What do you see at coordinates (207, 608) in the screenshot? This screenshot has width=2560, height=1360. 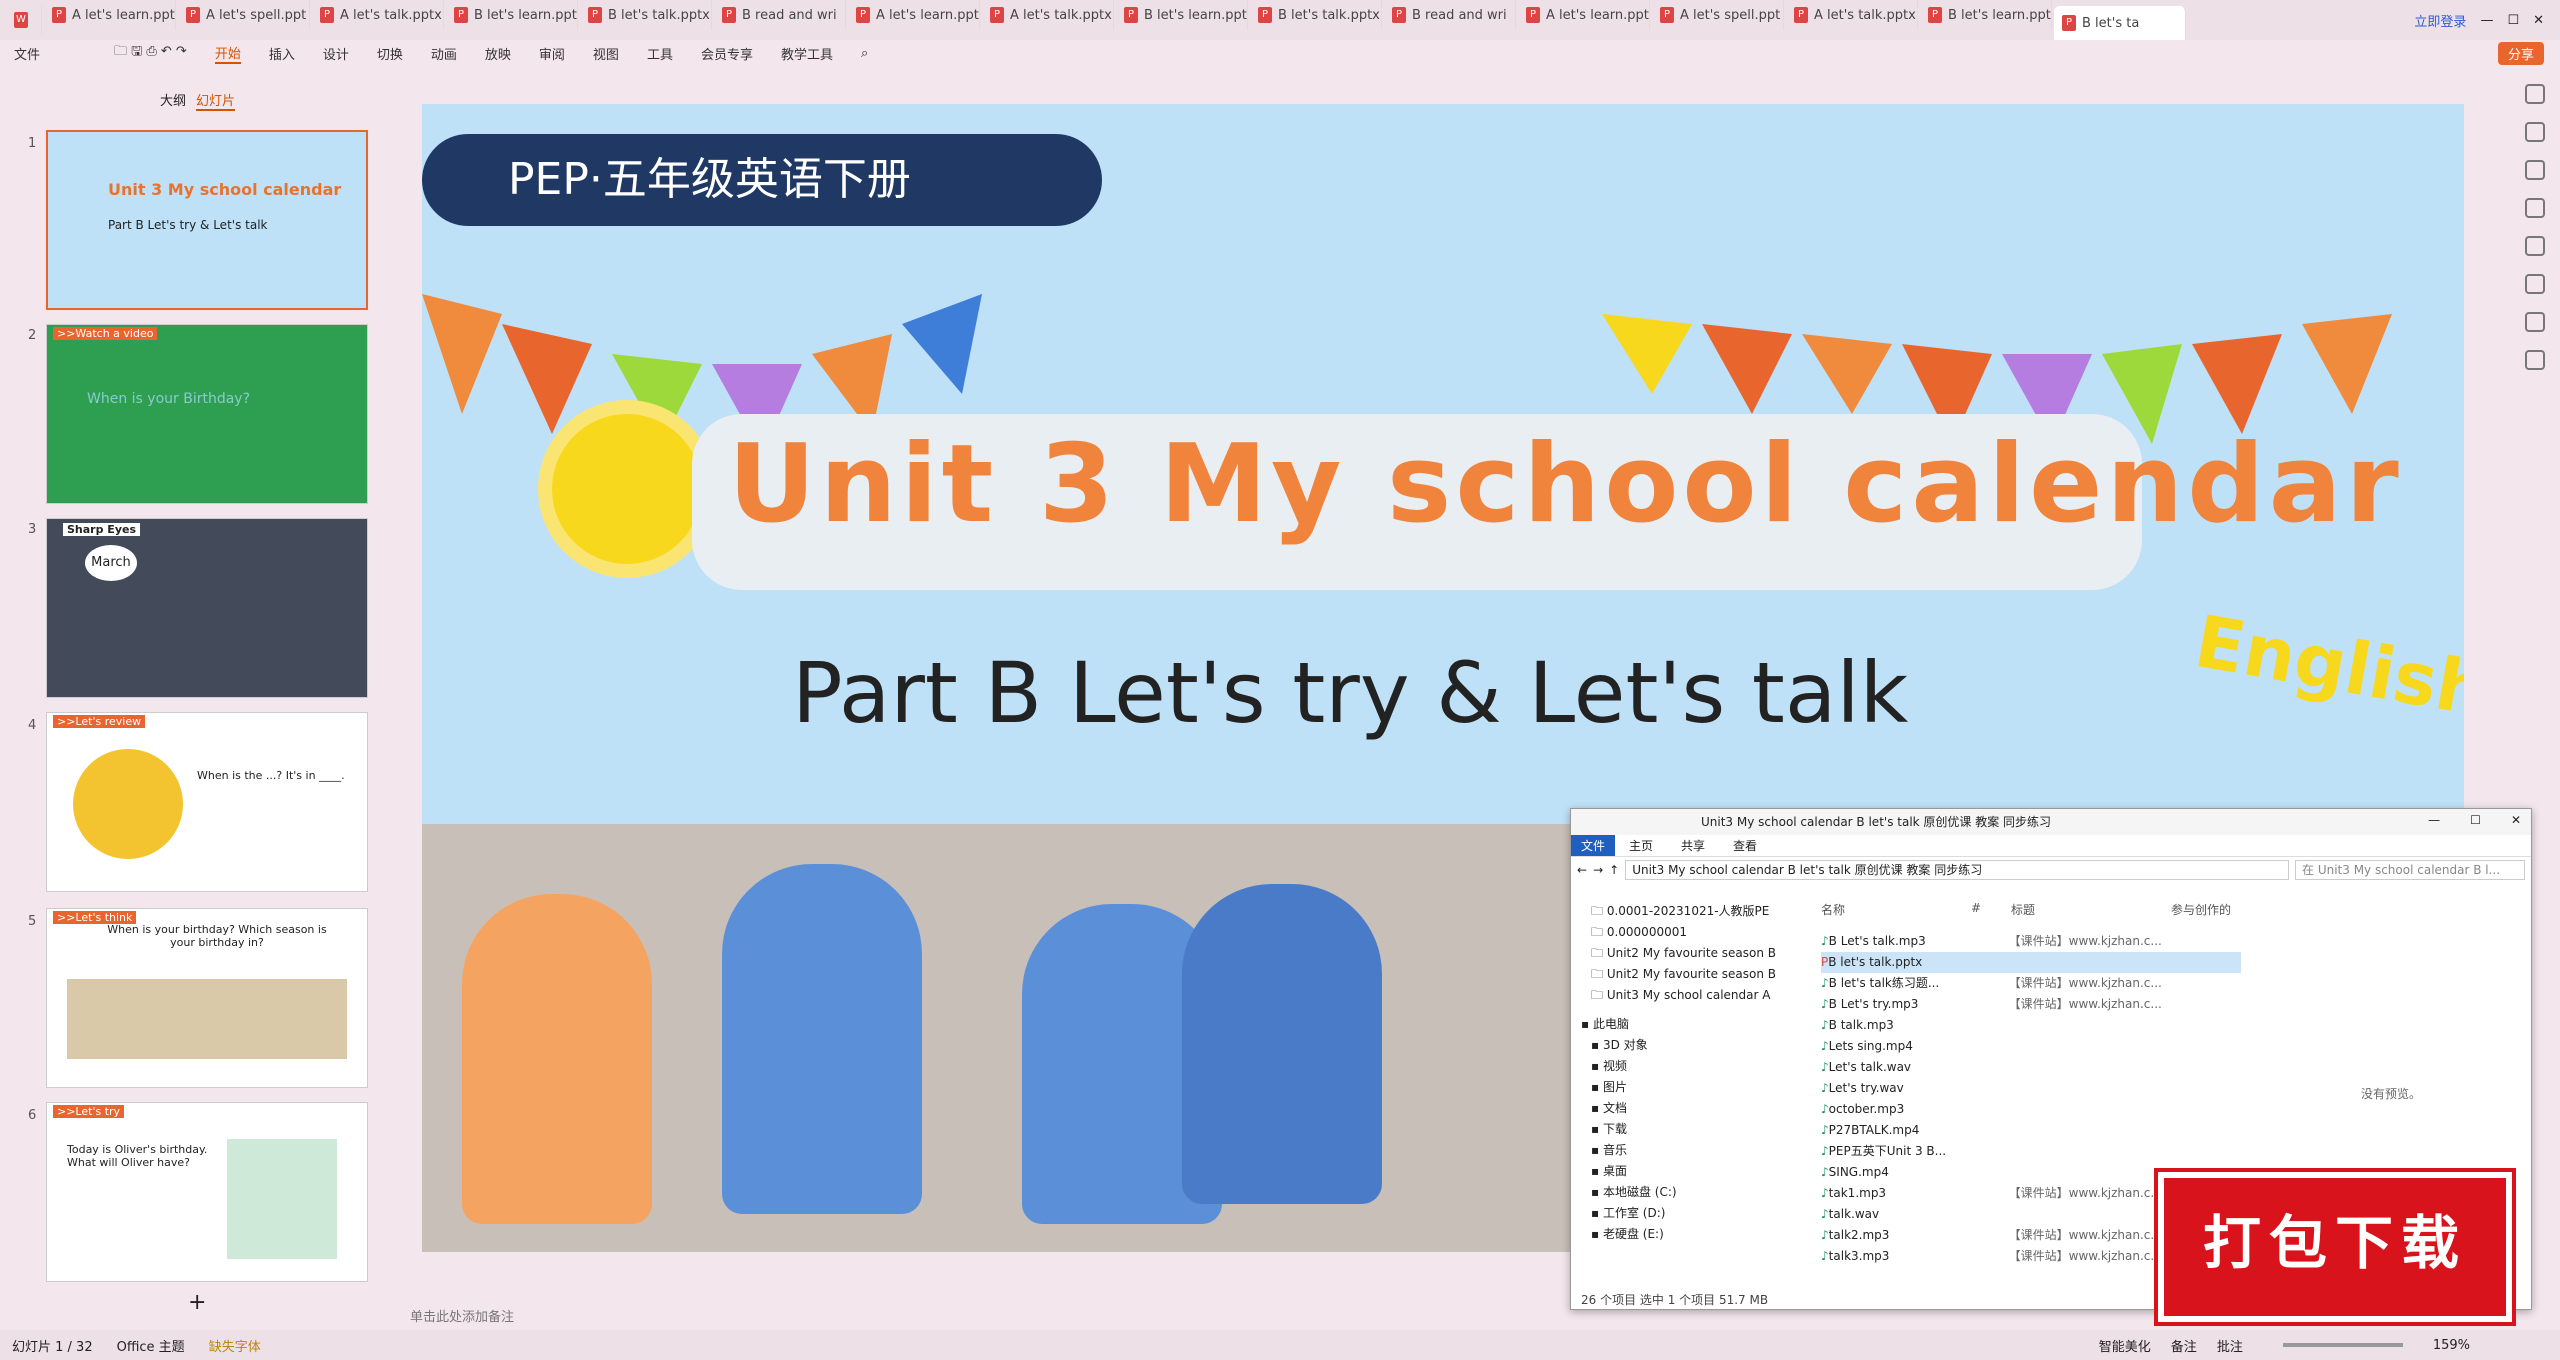 I see `slide-thumb-3: Sharp Eyes March` at bounding box center [207, 608].